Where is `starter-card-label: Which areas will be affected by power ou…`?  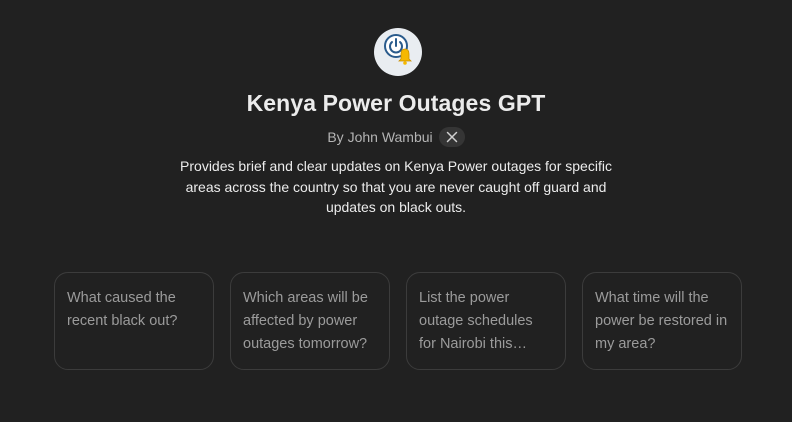 starter-card-label: Which areas will be affected by power ou… is located at coordinates (305, 321).